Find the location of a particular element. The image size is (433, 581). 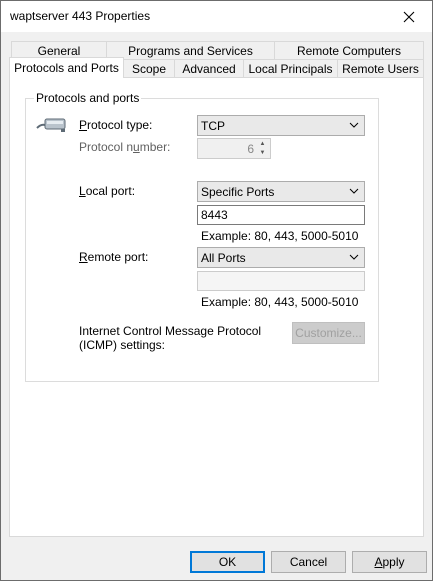

tab-label: Local Principals is located at coordinates (290, 68).